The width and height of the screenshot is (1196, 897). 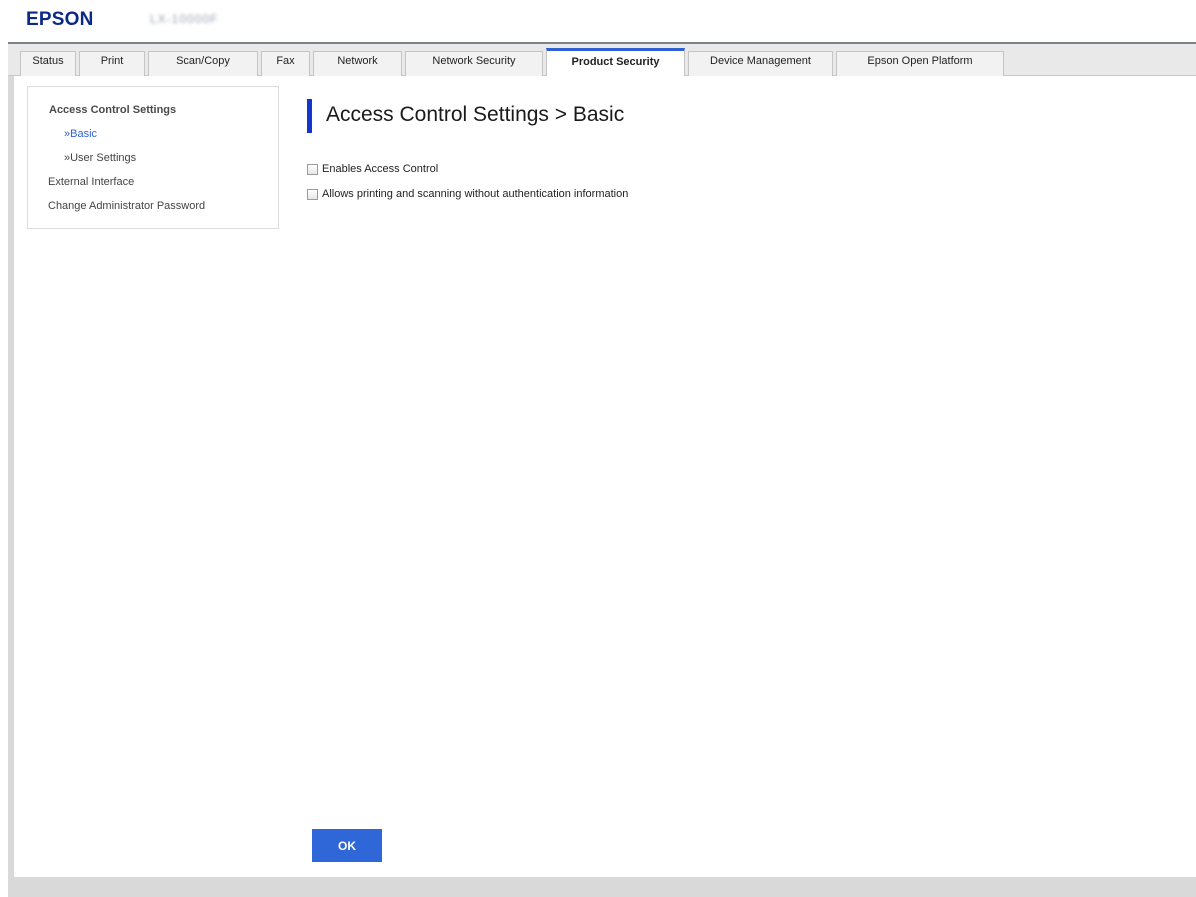 What do you see at coordinates (475, 114) in the screenshot?
I see `page-title: Access Control Settings > Basic` at bounding box center [475, 114].